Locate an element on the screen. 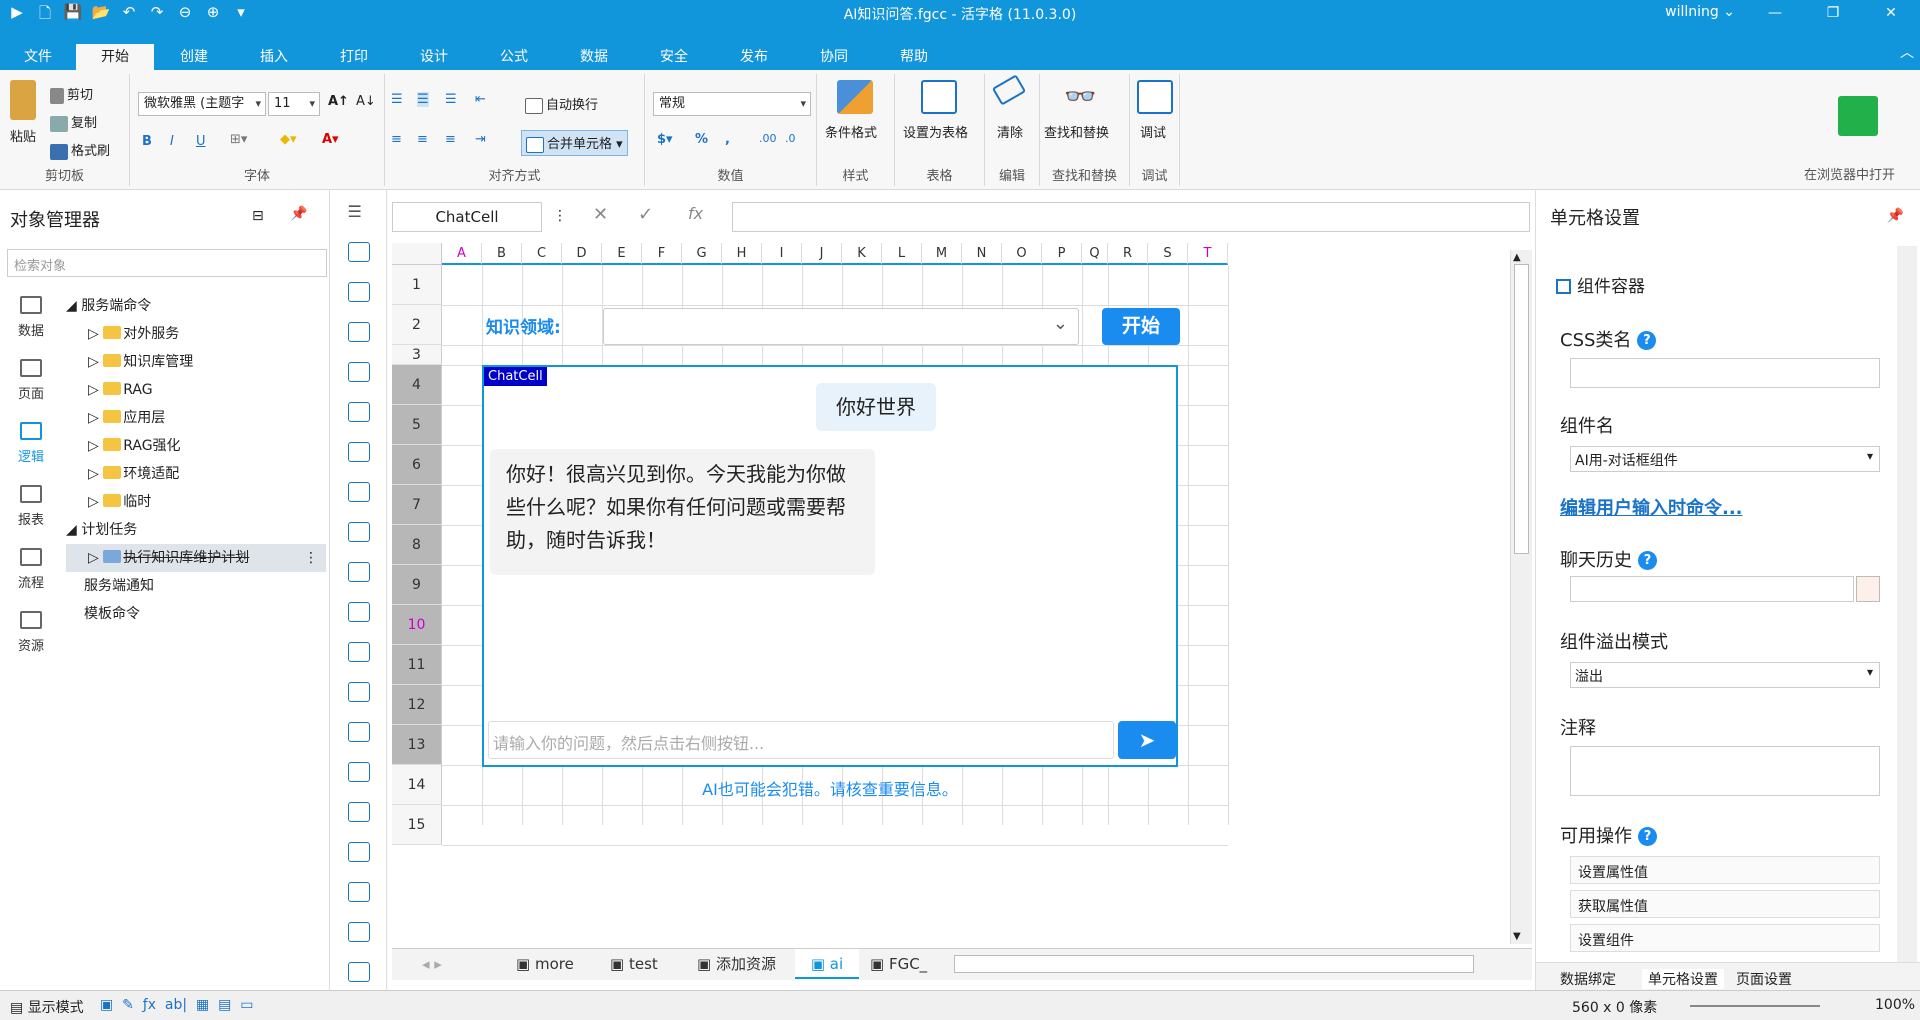 The height and width of the screenshot is (1020, 1920). row-header: 11 is located at coordinates (417, 665).